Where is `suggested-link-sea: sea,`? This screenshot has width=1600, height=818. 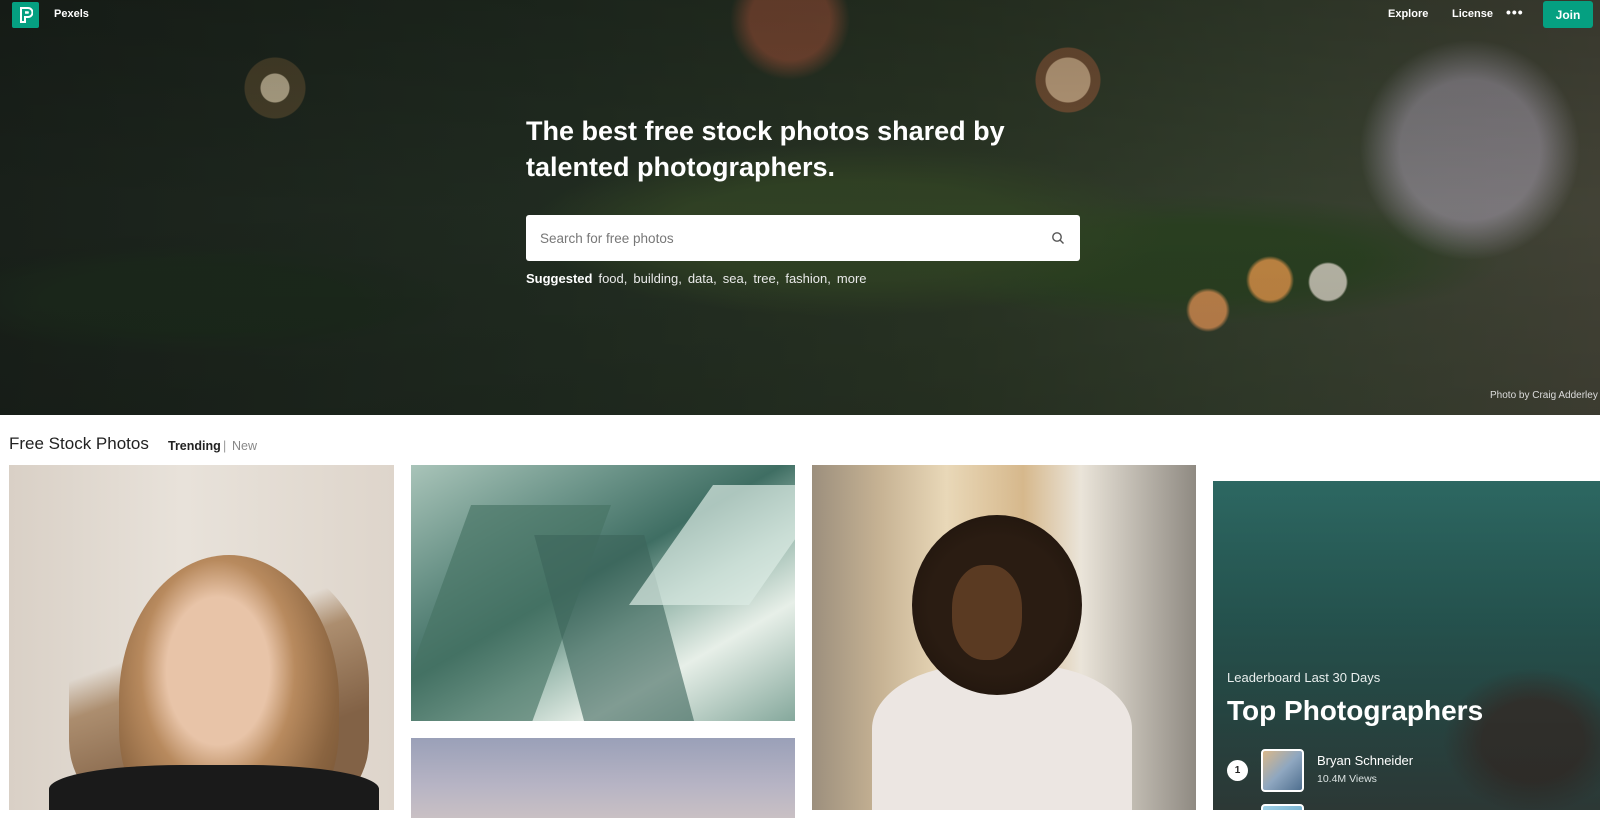
suggested-link-sea: sea, is located at coordinates (735, 278).